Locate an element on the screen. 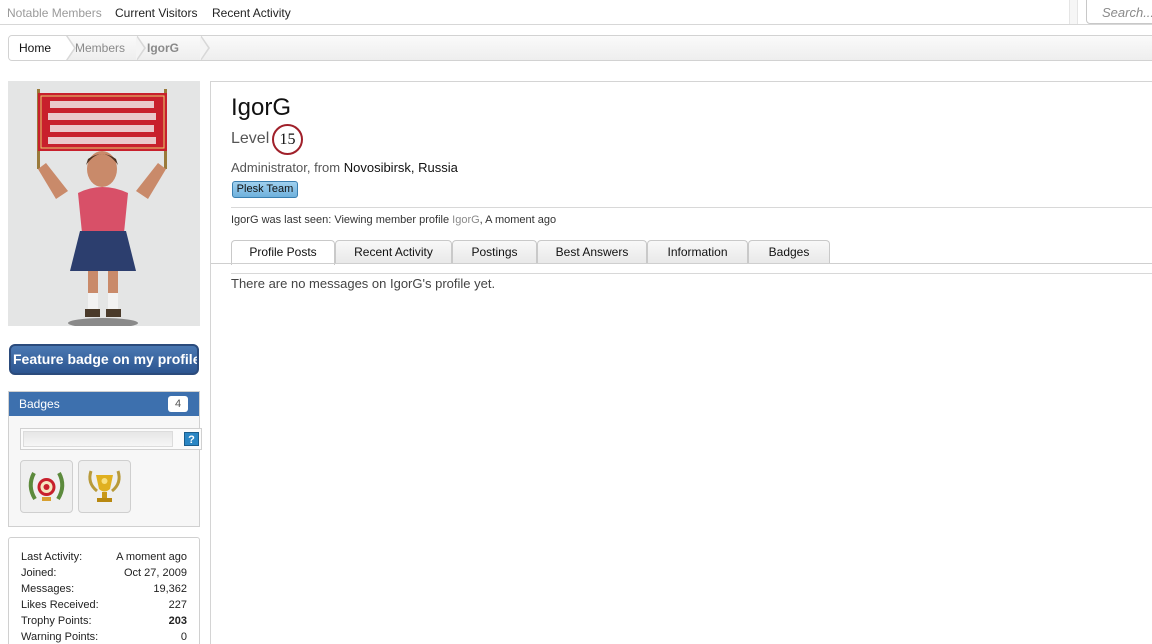  level-badge: 15 is located at coordinates (287, 139).